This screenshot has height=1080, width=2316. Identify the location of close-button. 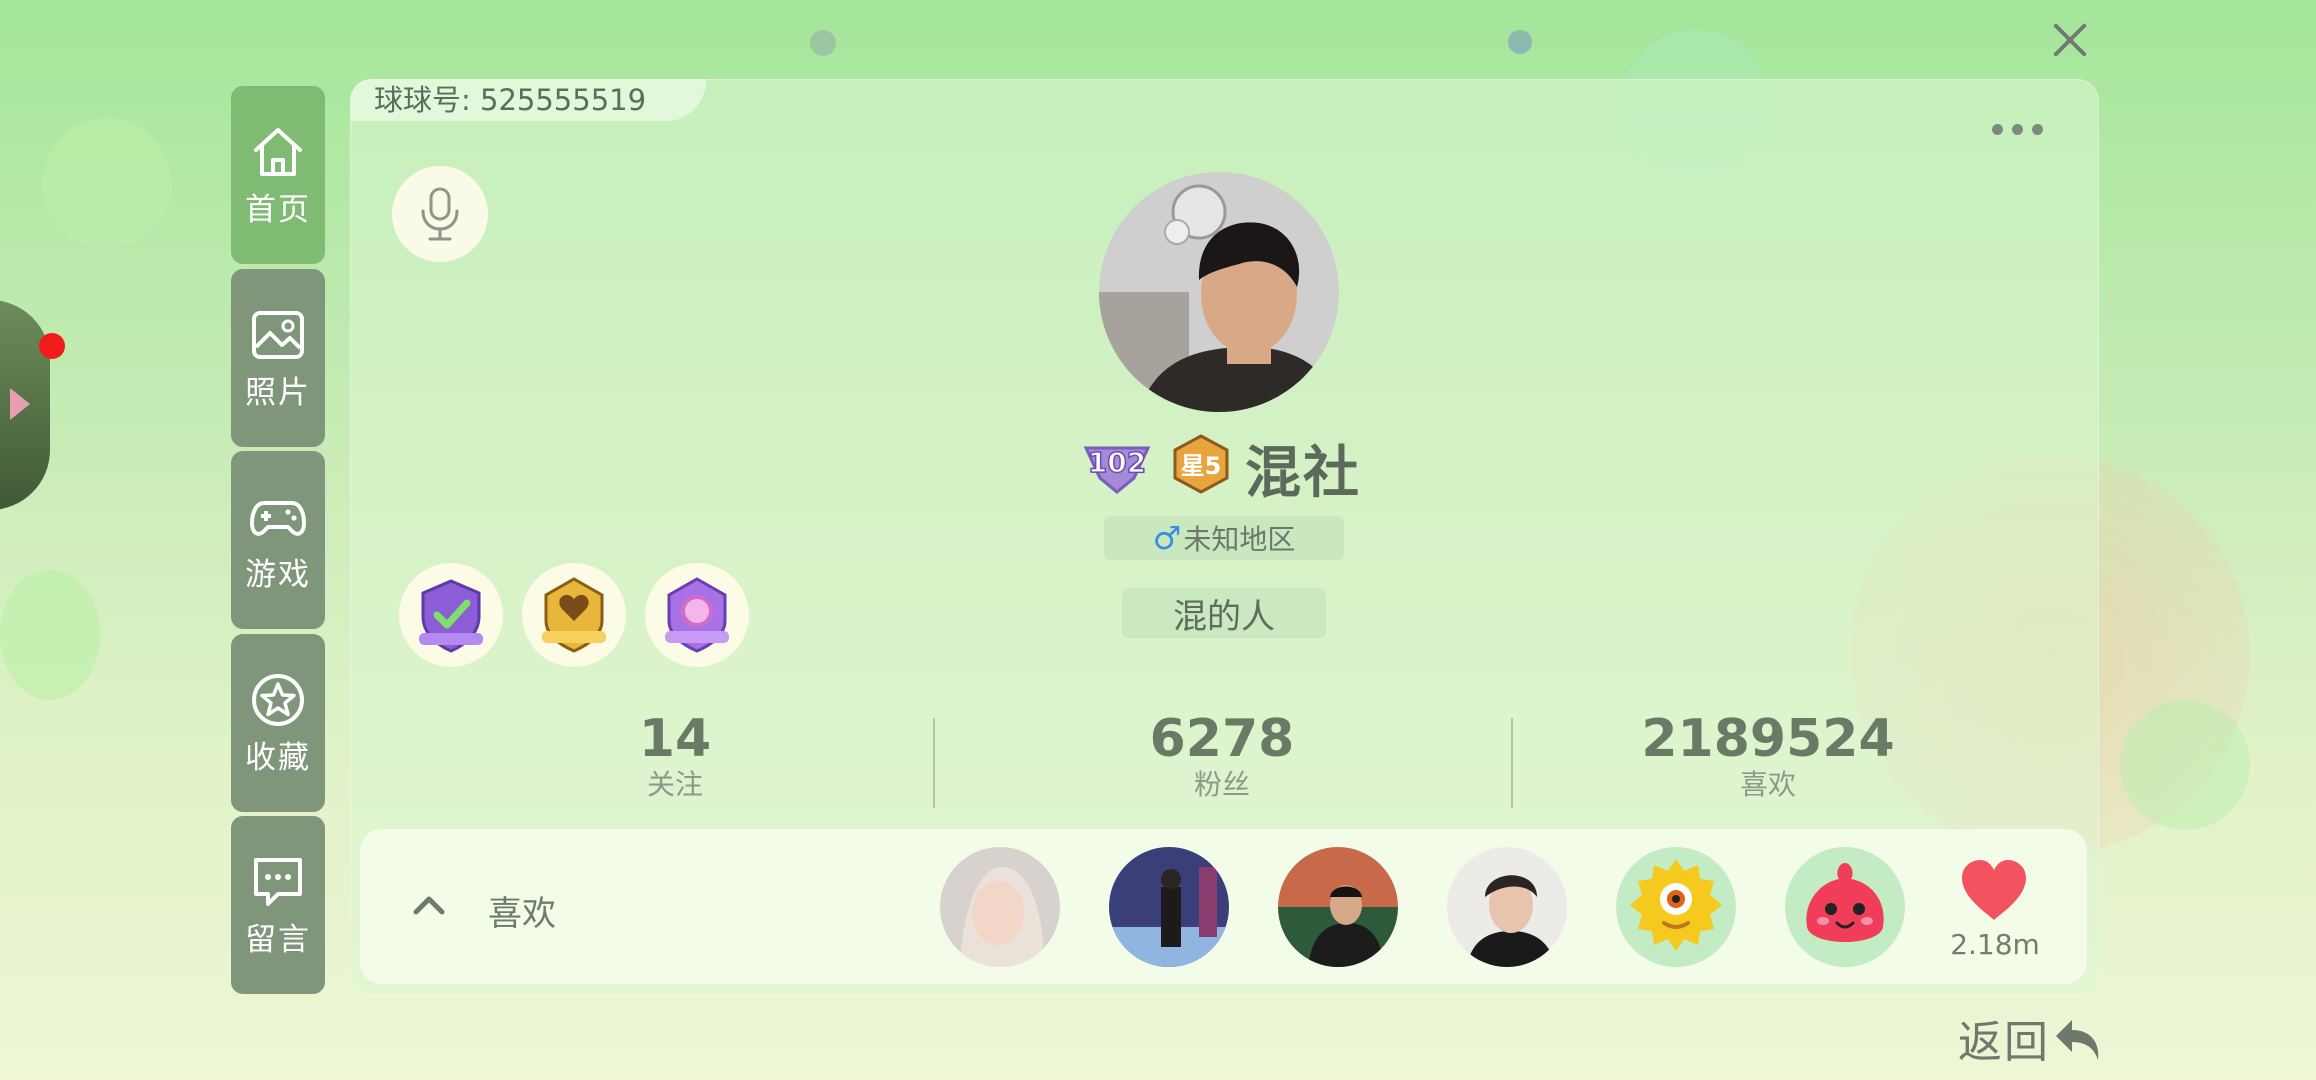
(2070, 40).